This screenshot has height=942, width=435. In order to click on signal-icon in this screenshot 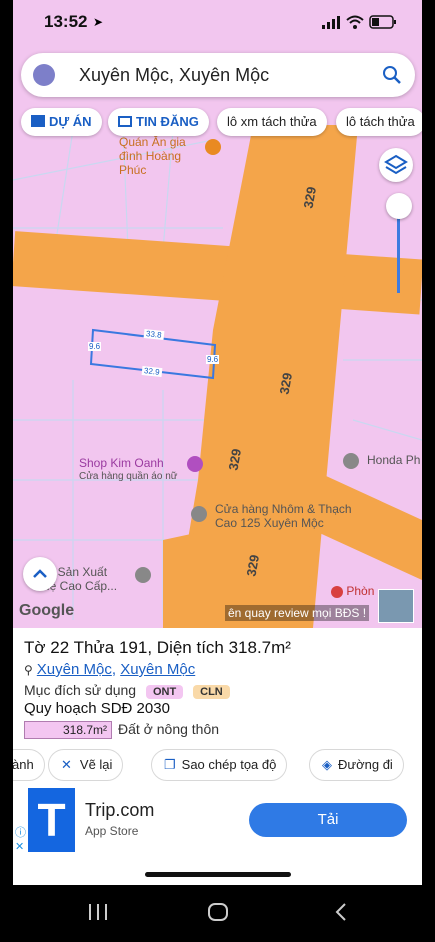, I will do `click(331, 22)`.